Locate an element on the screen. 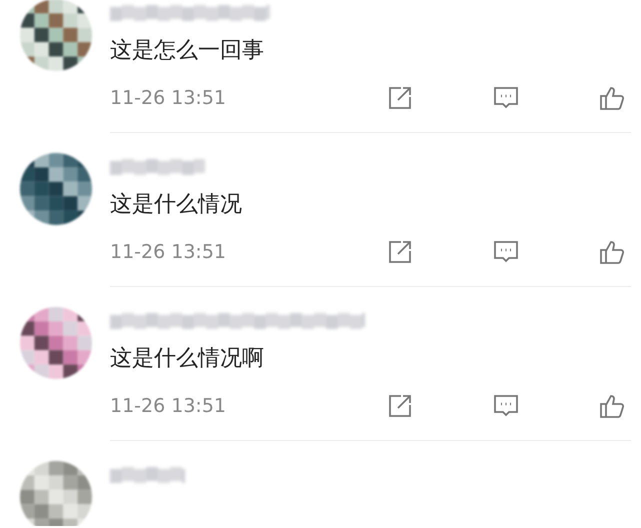  comment-text: 这是怎么一回事 is located at coordinates (187, 51).